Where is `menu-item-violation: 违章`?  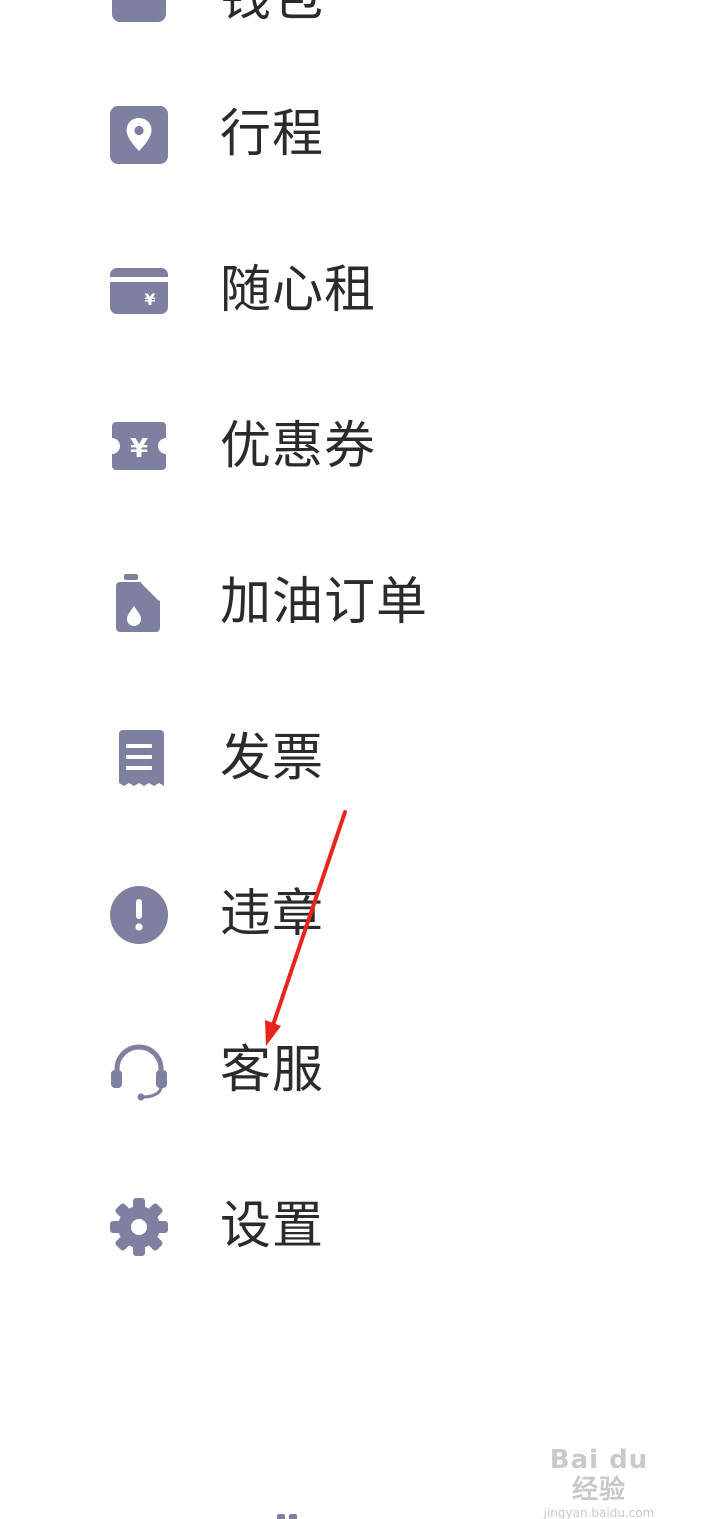
menu-item-violation: 违章 is located at coordinates (351, 916).